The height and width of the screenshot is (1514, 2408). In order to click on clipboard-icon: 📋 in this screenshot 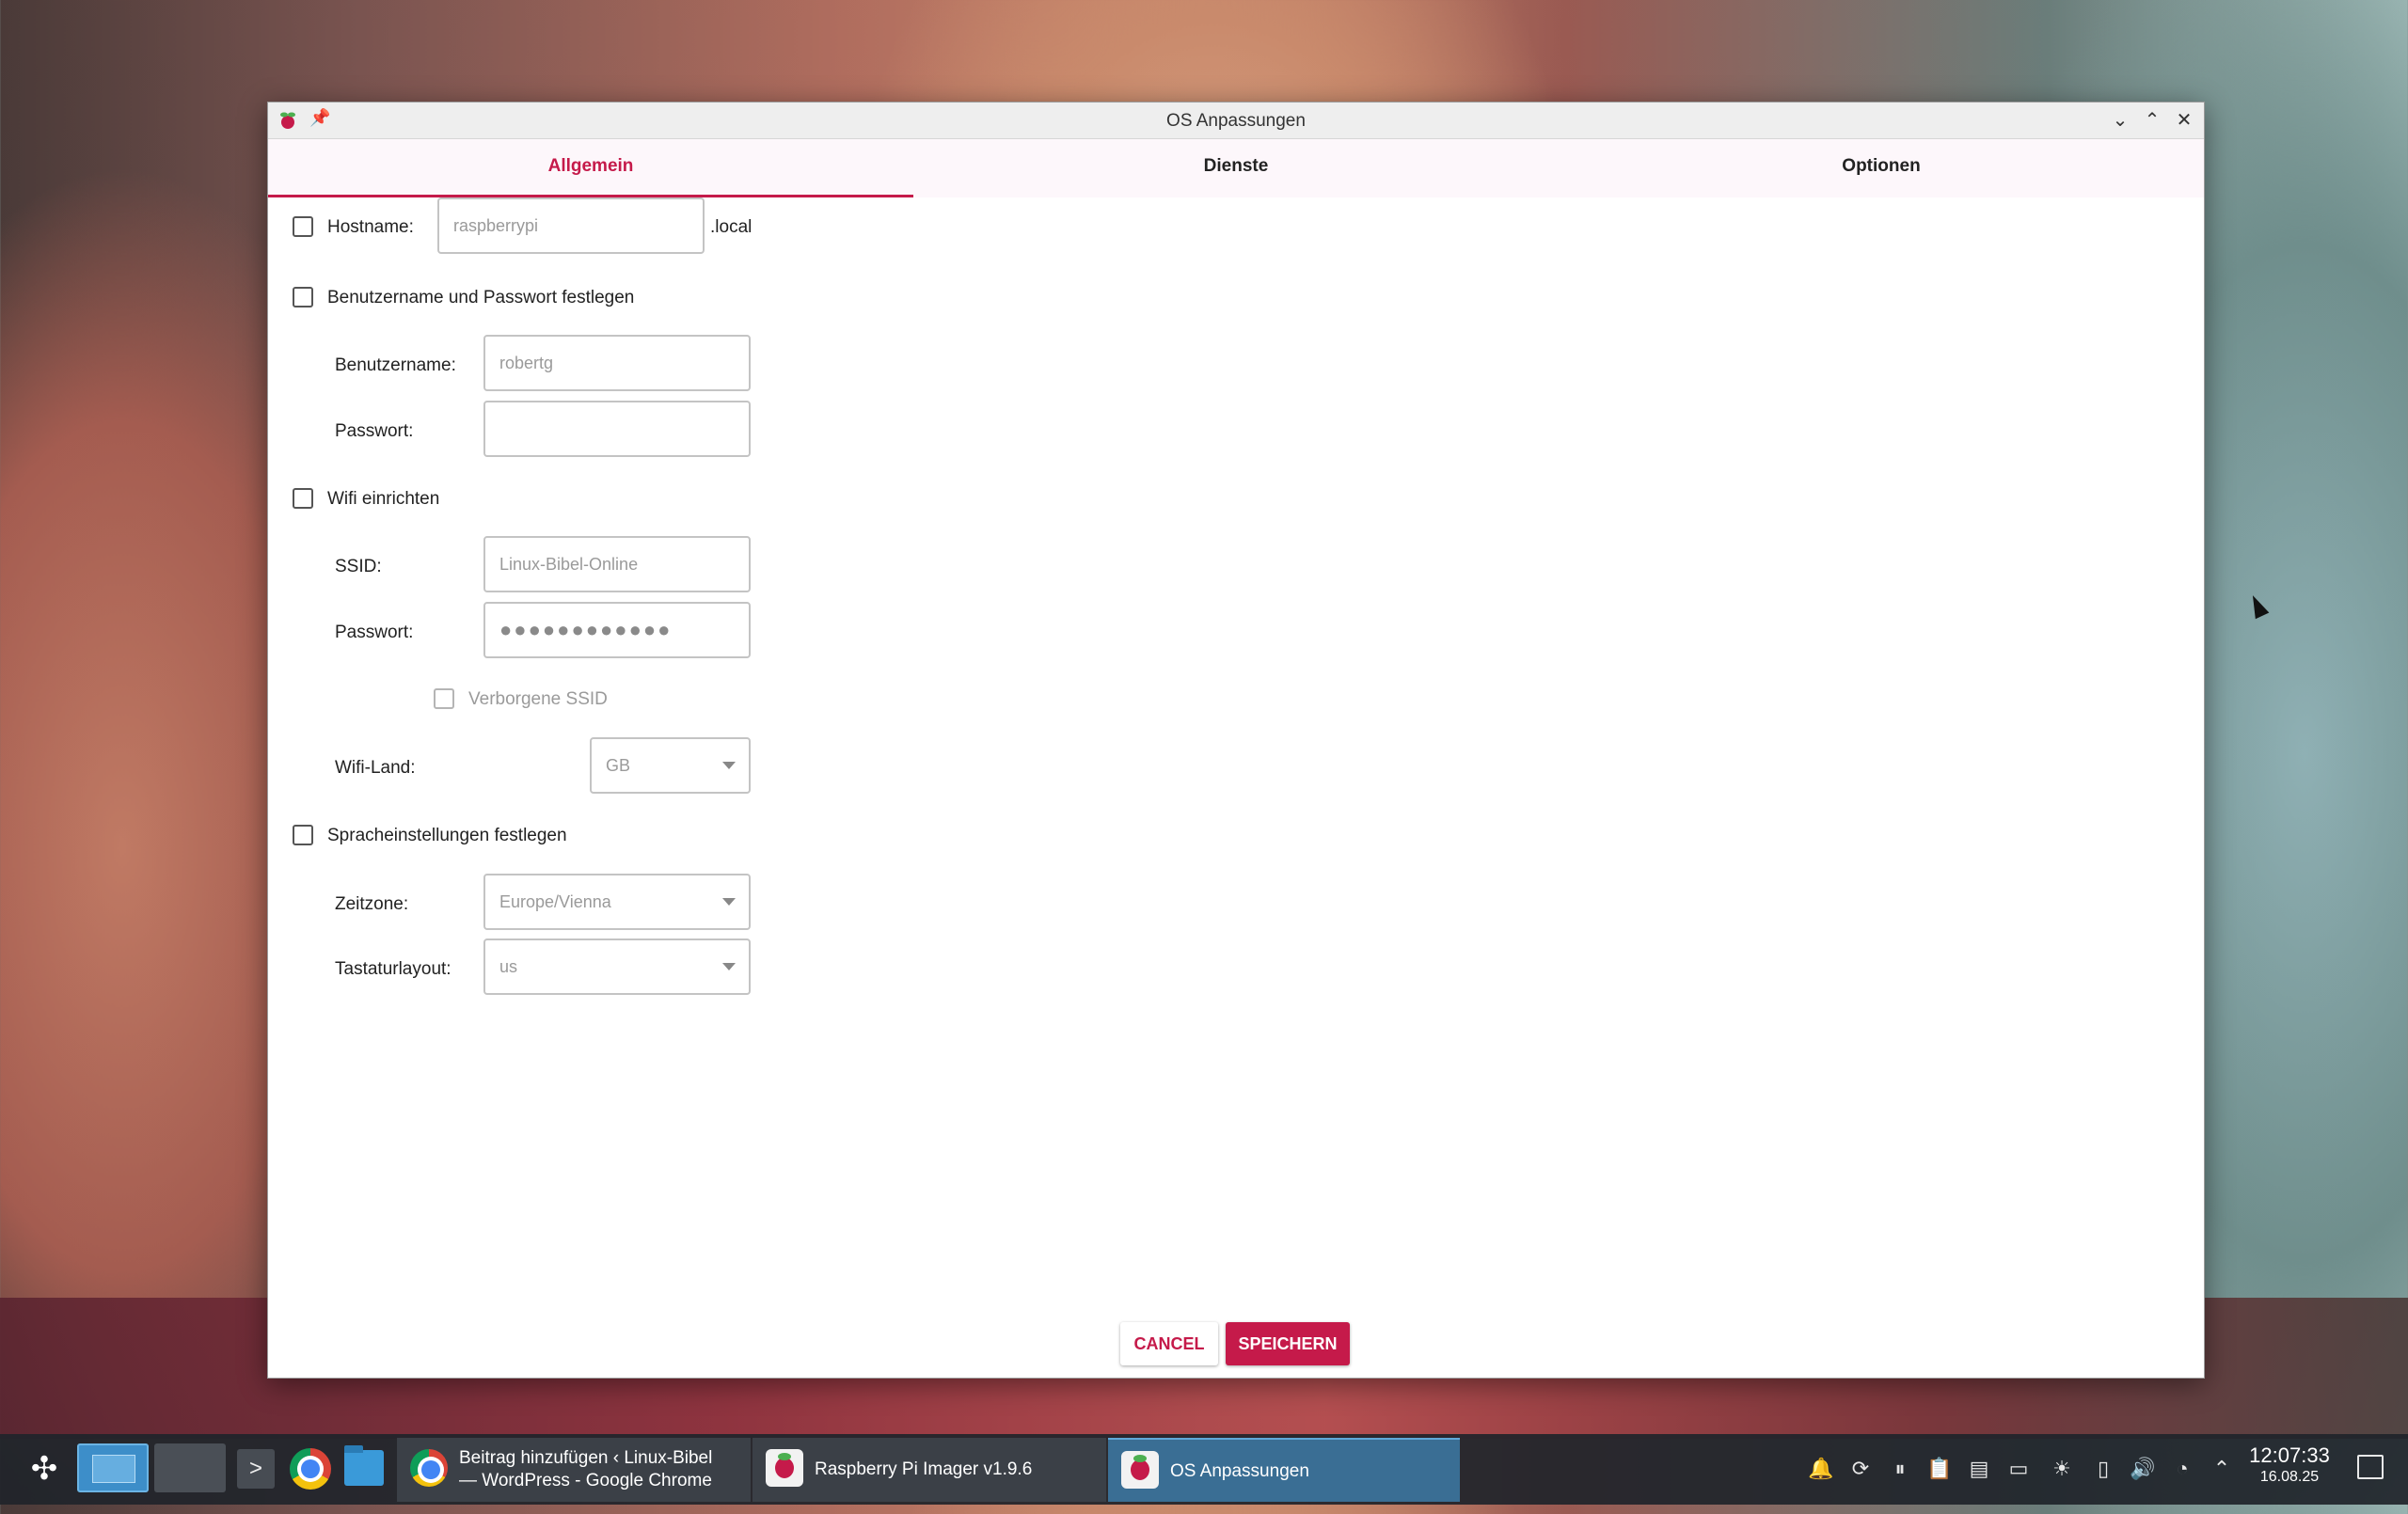, I will do `click(1940, 1469)`.